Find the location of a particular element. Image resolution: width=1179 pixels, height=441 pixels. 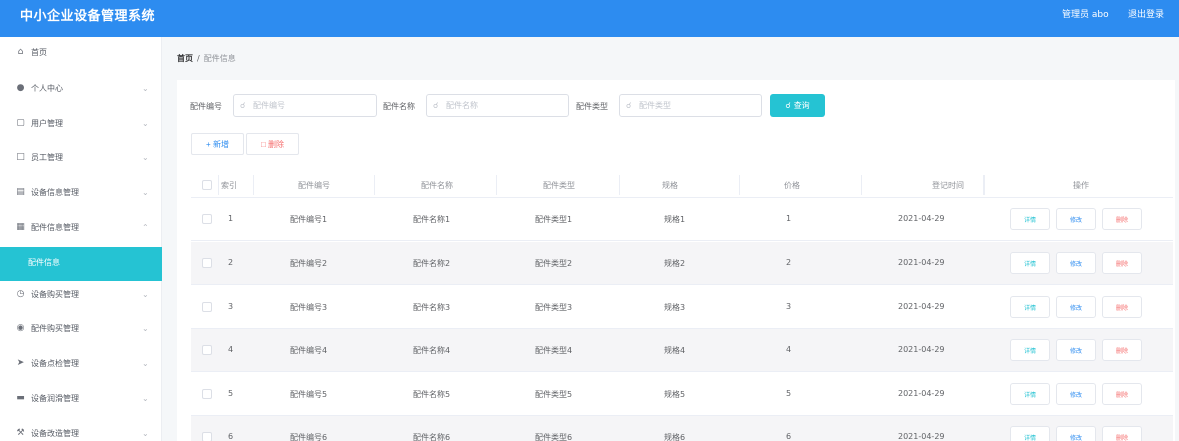

send-icon: ➤ is located at coordinates (20, 363).